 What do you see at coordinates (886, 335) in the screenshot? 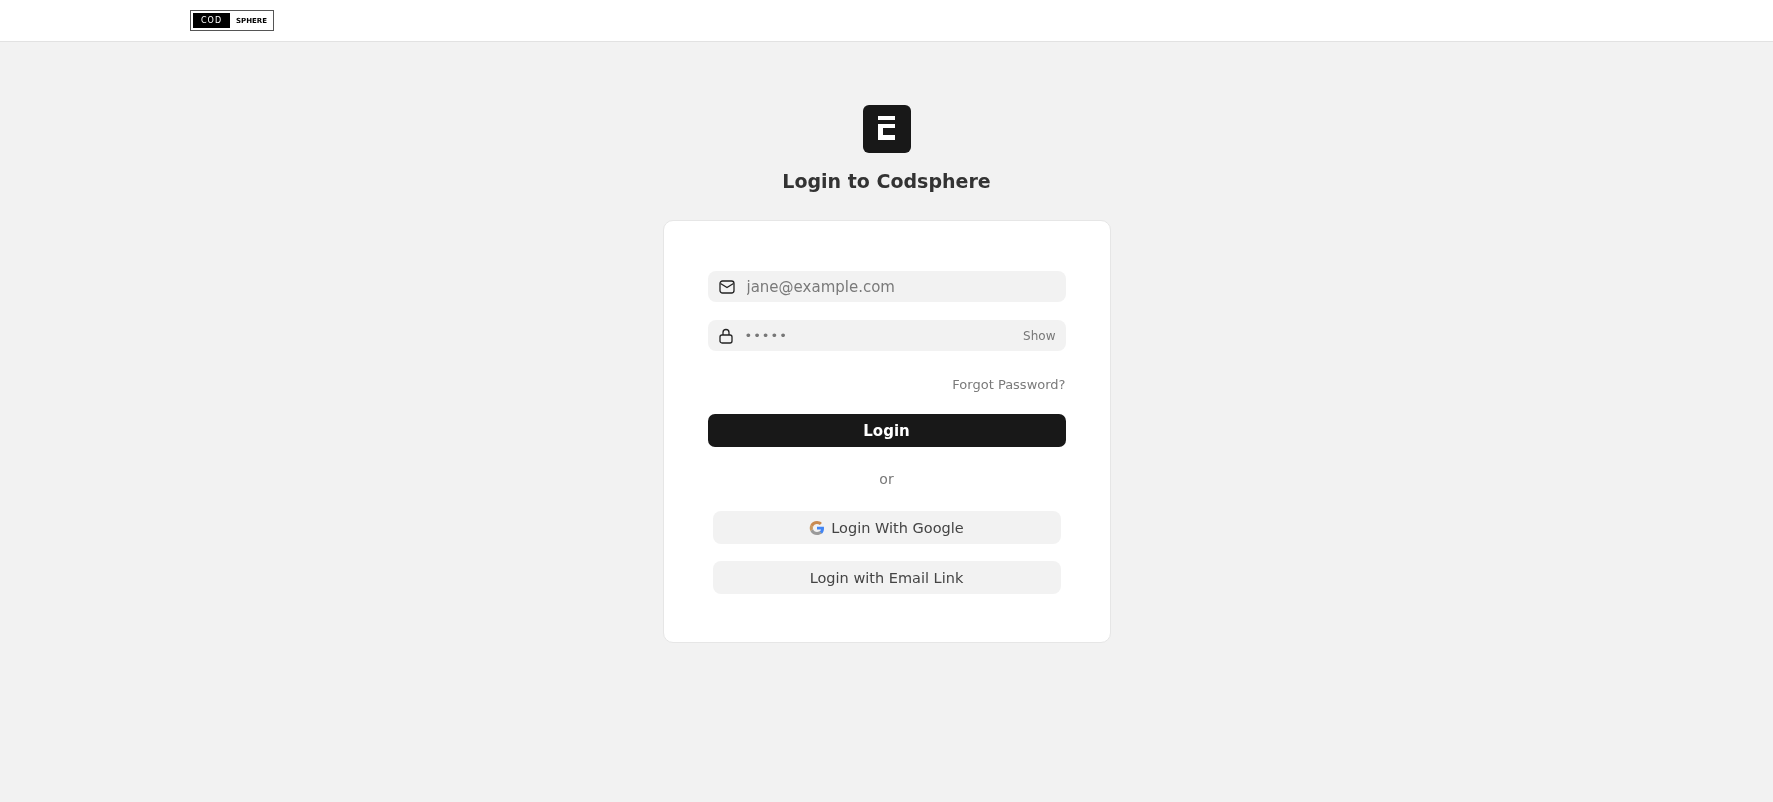
I see `password-field: ••••• Show` at bounding box center [886, 335].